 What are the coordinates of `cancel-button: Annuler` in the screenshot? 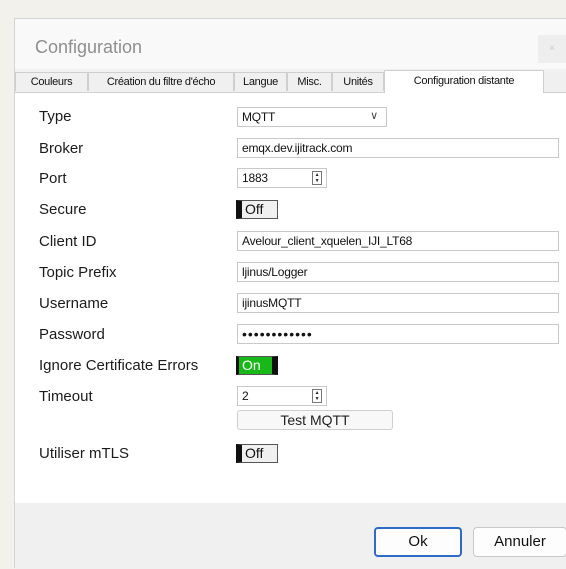 It's located at (519, 542).